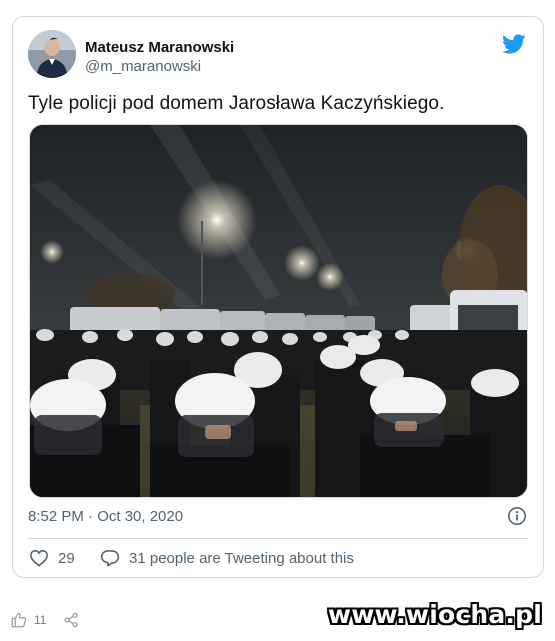  I want to click on footer-like-button: 11, so click(28, 620).